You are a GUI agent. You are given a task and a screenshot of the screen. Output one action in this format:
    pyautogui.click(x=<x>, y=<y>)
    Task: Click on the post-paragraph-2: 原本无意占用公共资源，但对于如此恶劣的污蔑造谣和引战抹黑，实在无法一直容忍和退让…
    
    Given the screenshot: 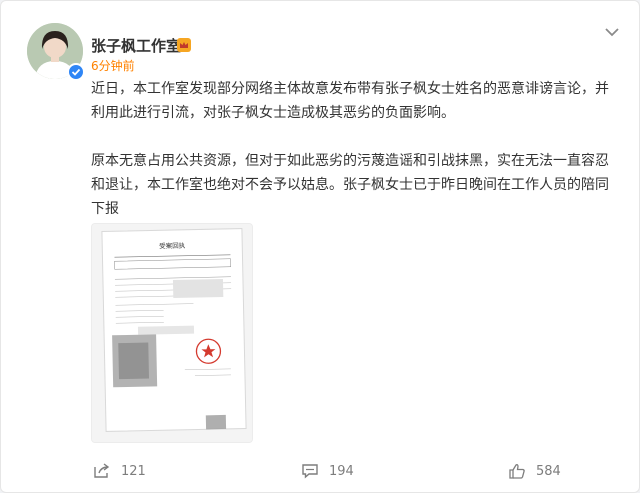 What is the action you would take?
    pyautogui.click(x=350, y=185)
    